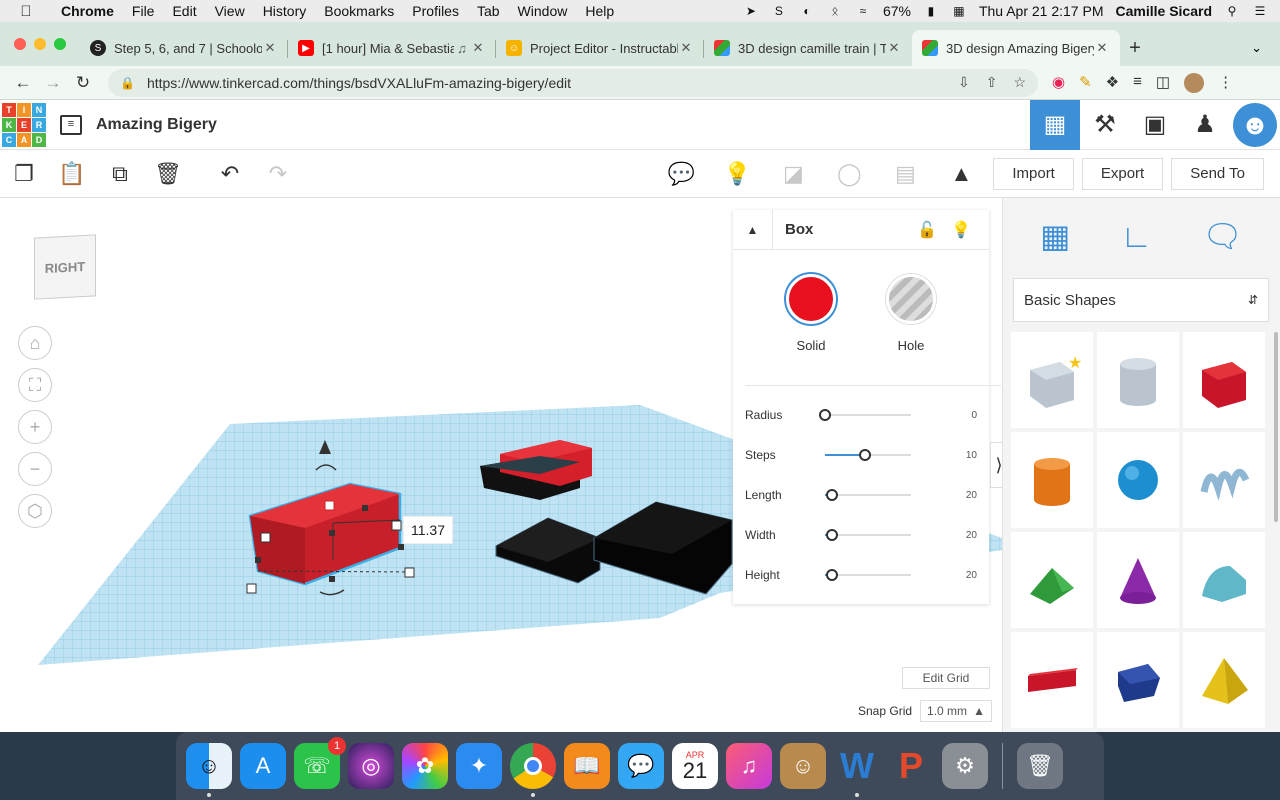 The width and height of the screenshot is (1280, 800). I want to click on browser-tab: S Step 5, 6, and 7 | Schoology ✕, so click(184, 48).